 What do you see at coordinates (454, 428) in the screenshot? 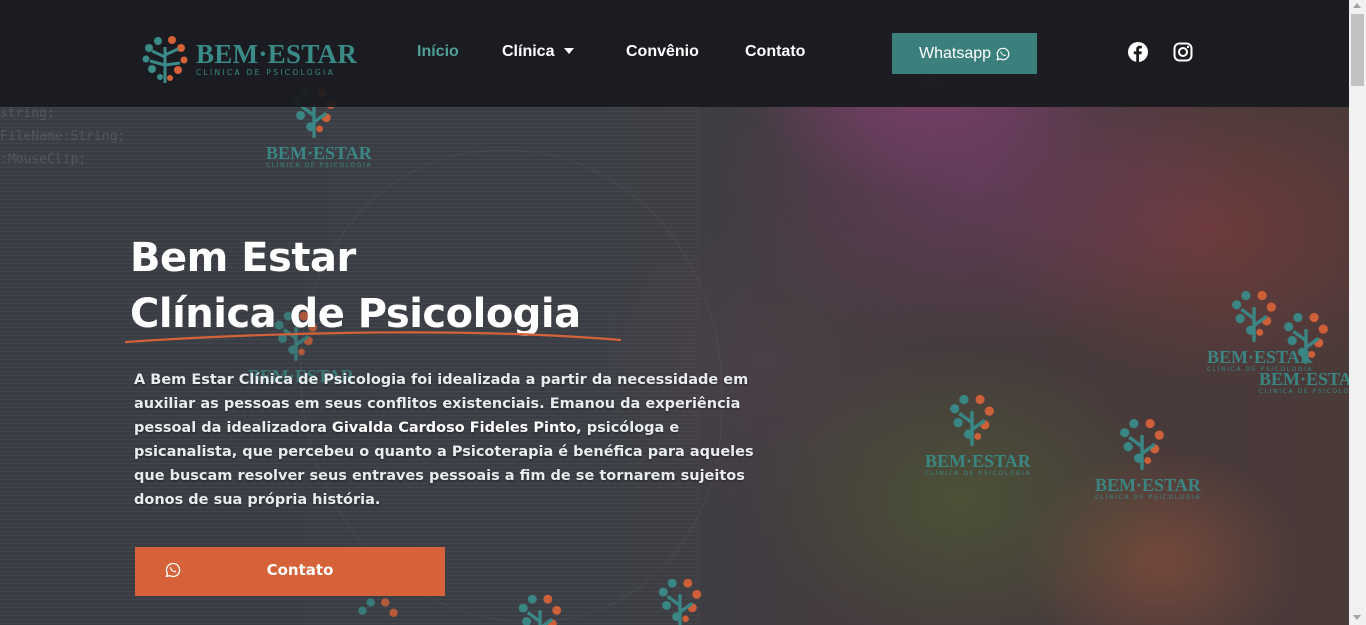
I see `intro-founder-name: Givalda Cardoso Fideles Pinto` at bounding box center [454, 428].